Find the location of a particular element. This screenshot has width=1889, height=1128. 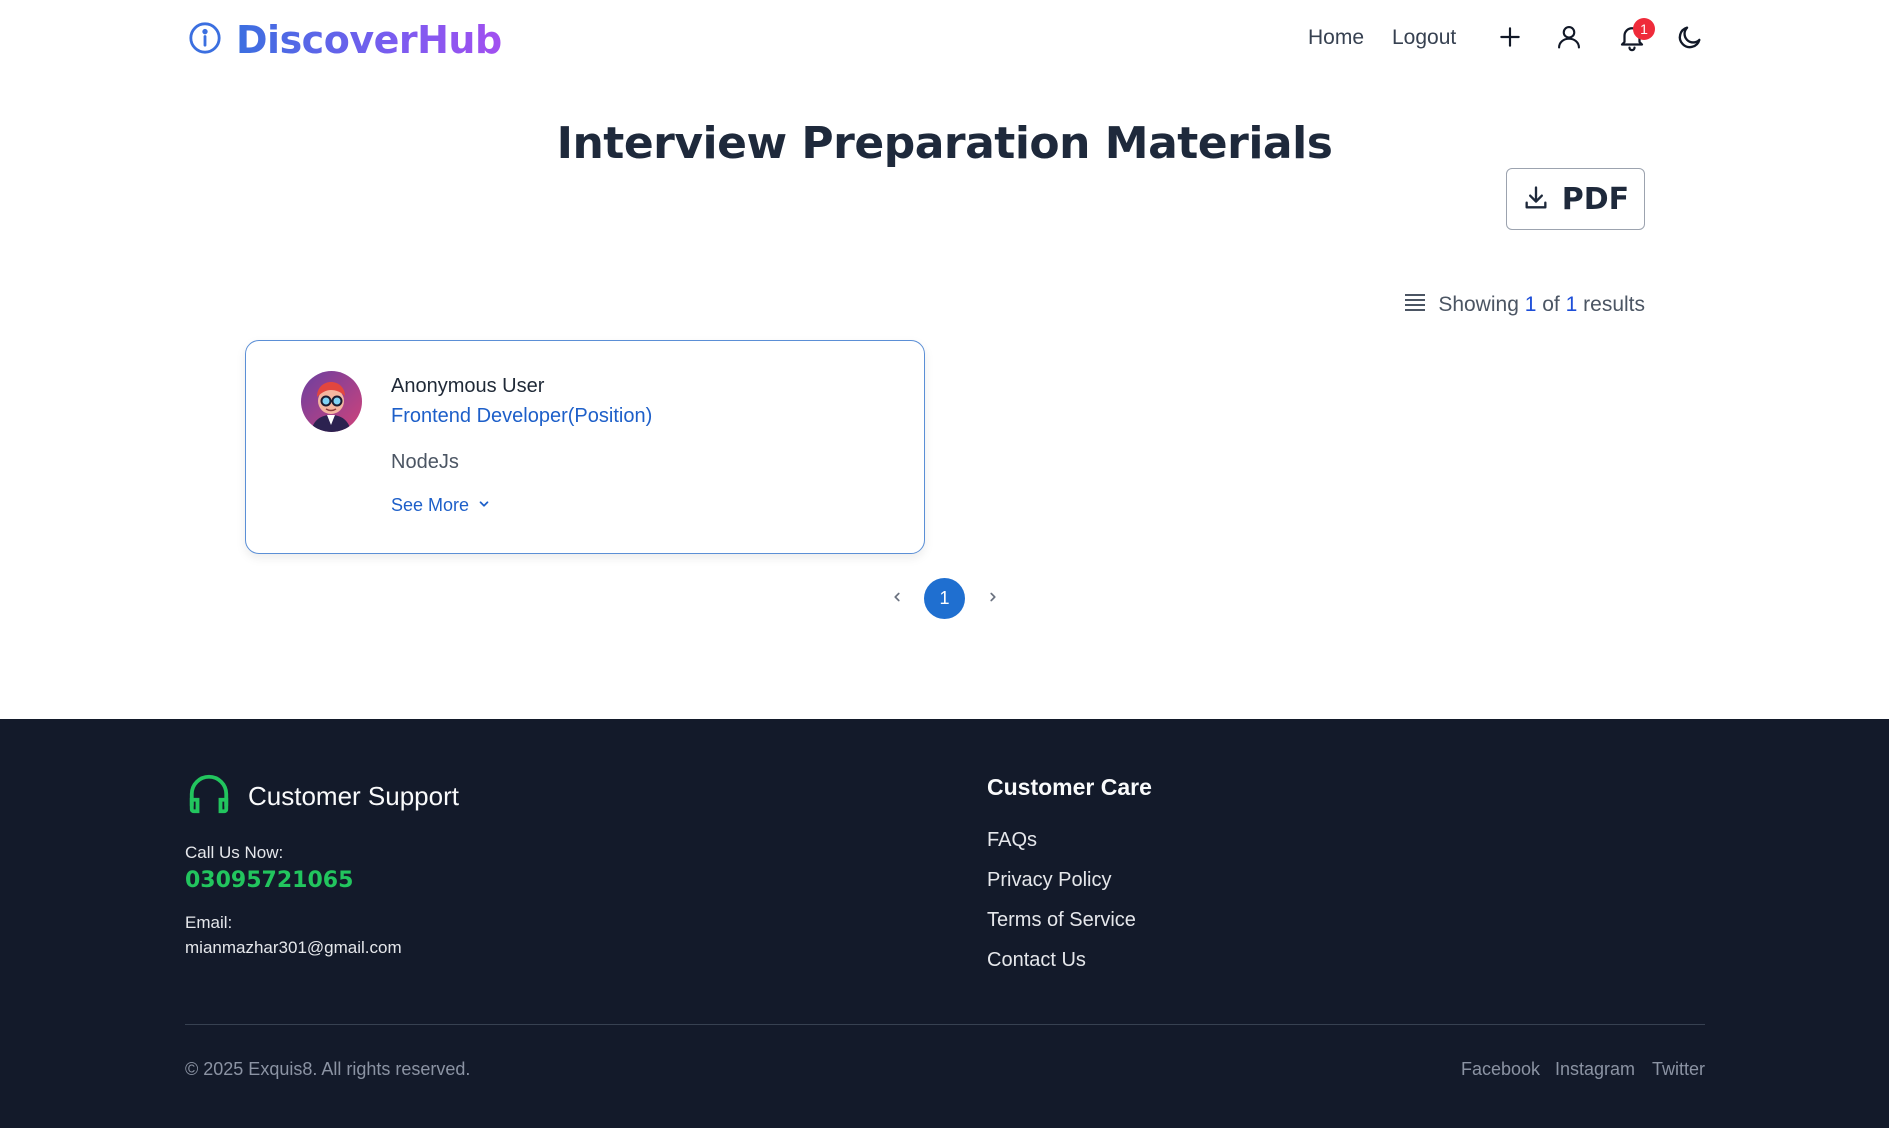

customer-support-heading: Customer Support is located at coordinates (322, 796).